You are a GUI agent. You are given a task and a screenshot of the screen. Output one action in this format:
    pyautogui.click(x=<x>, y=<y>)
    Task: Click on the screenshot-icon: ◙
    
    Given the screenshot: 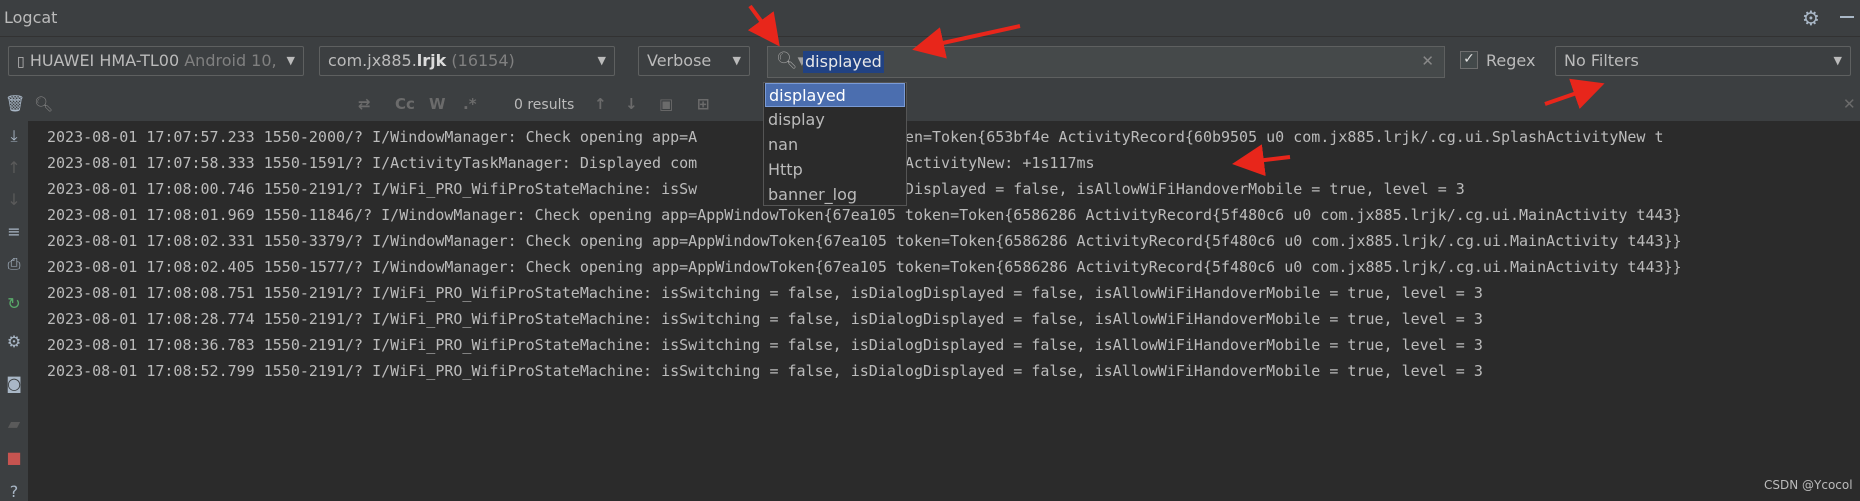 What is the action you would take?
    pyautogui.click(x=14, y=383)
    